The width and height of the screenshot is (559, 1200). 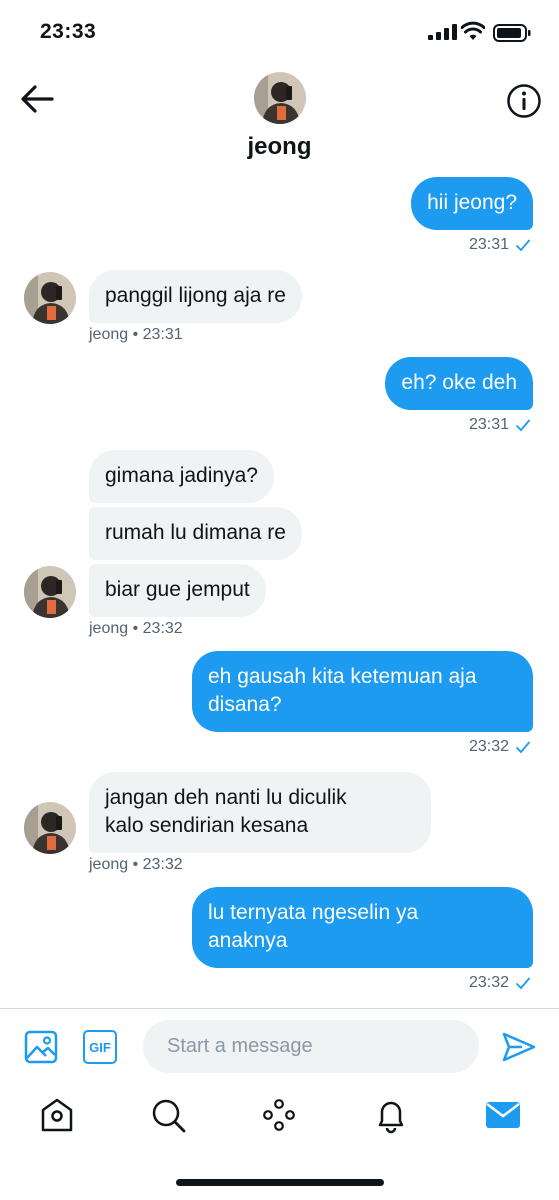 What do you see at coordinates (168, 1115) in the screenshot?
I see `search-icon` at bounding box center [168, 1115].